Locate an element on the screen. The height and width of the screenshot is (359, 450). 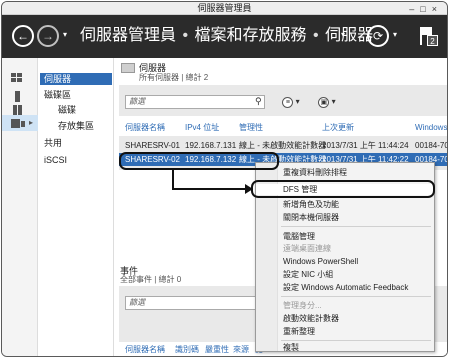
header-bar: ← → ▾ 伺服器管理員 • 檔案和存放服務 • 伺服器 ▾ ⟳ ▾ 2 is located at coordinates (224, 36).